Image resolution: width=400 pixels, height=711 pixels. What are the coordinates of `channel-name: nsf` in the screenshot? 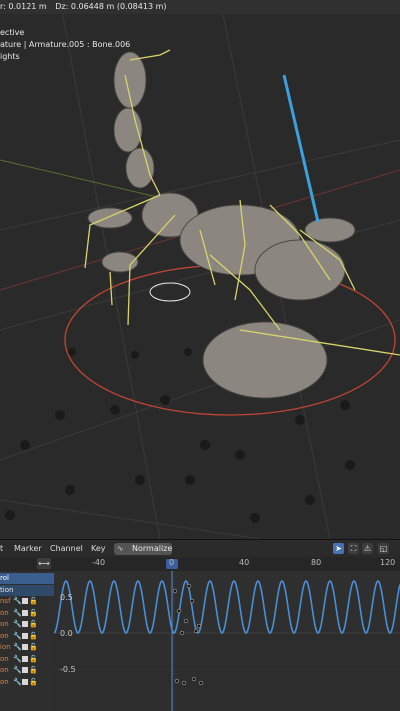 It's located at (5, 601).